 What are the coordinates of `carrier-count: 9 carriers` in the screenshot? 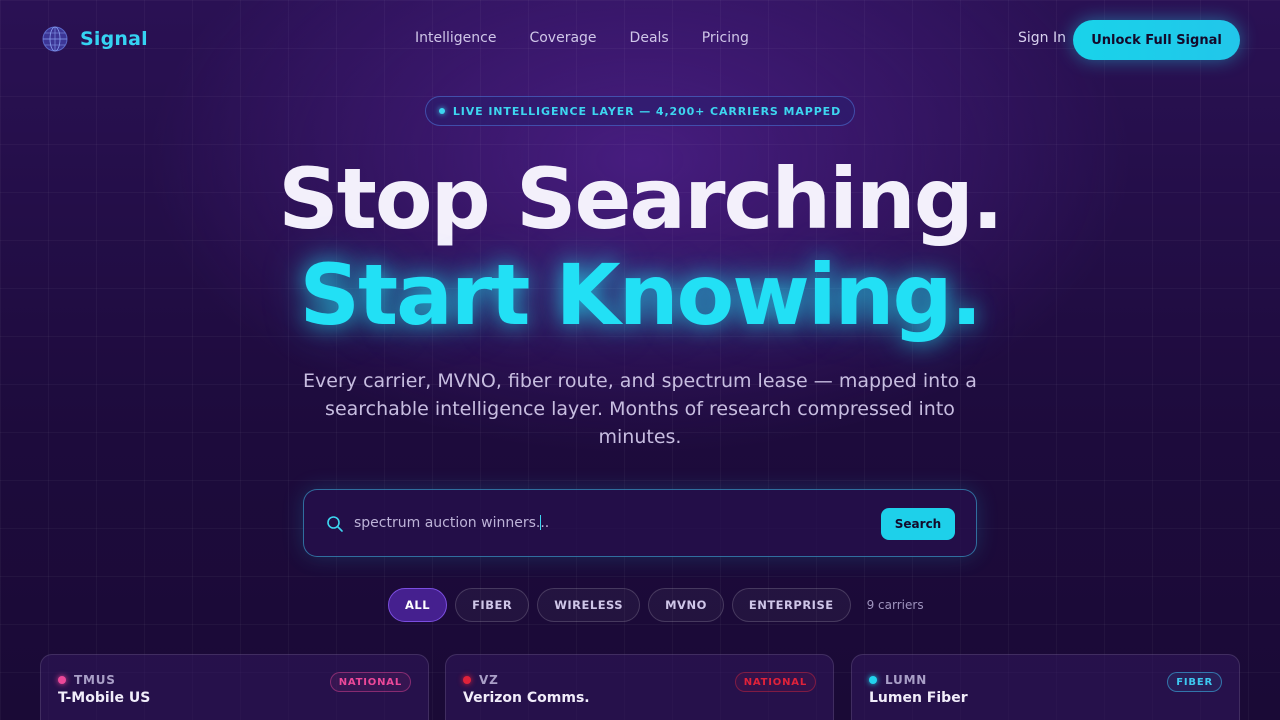 It's located at (895, 605).